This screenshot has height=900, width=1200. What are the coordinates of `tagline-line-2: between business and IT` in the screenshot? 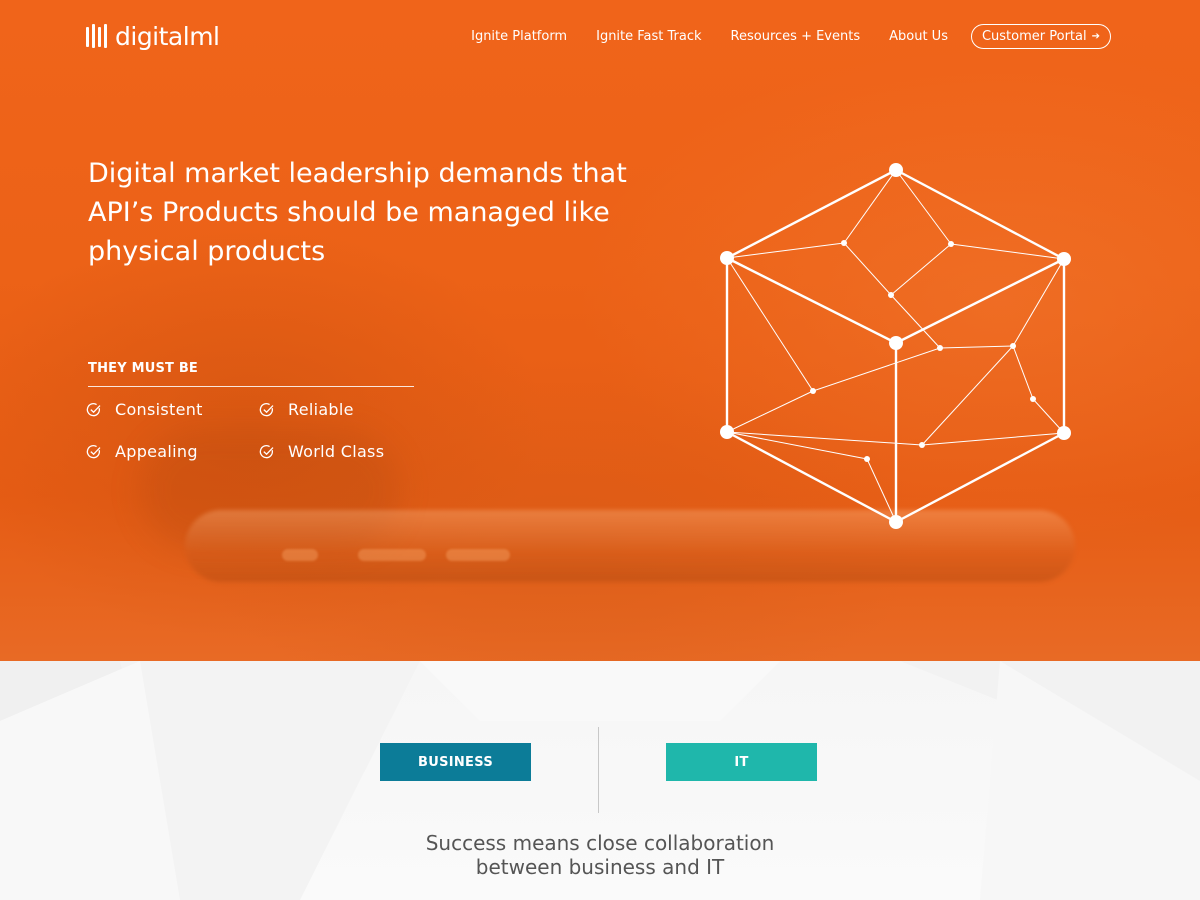 It's located at (600, 867).